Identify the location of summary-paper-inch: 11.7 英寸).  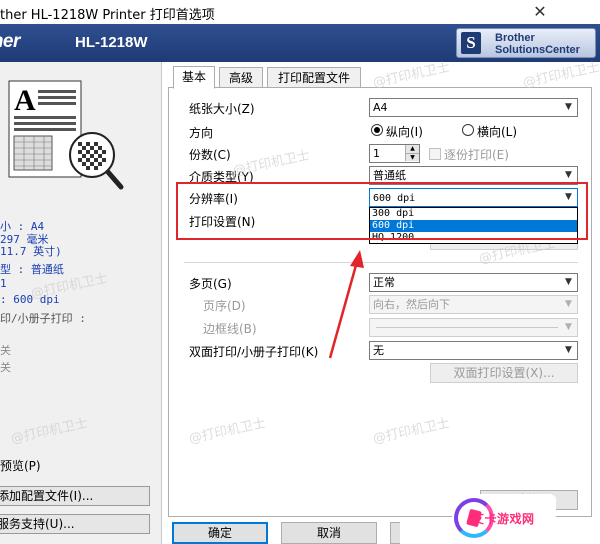
(31, 251).